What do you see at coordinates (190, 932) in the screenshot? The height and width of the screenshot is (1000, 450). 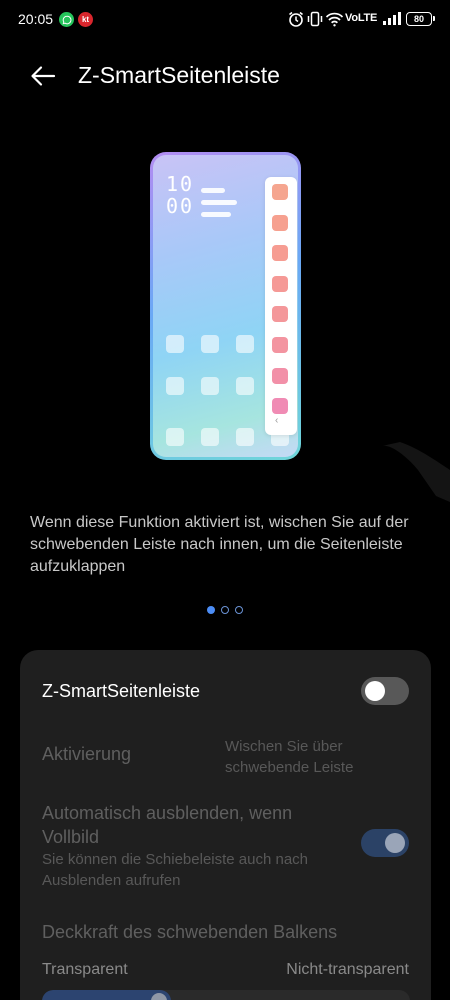 I see `opacity-label: Deckkraft des schwebenden Balkens` at bounding box center [190, 932].